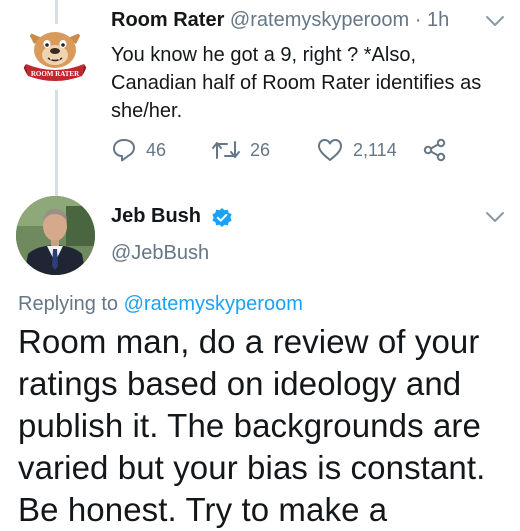 The width and height of the screenshot is (520, 531). I want to click on jeb-bush-avatar, so click(55, 235).